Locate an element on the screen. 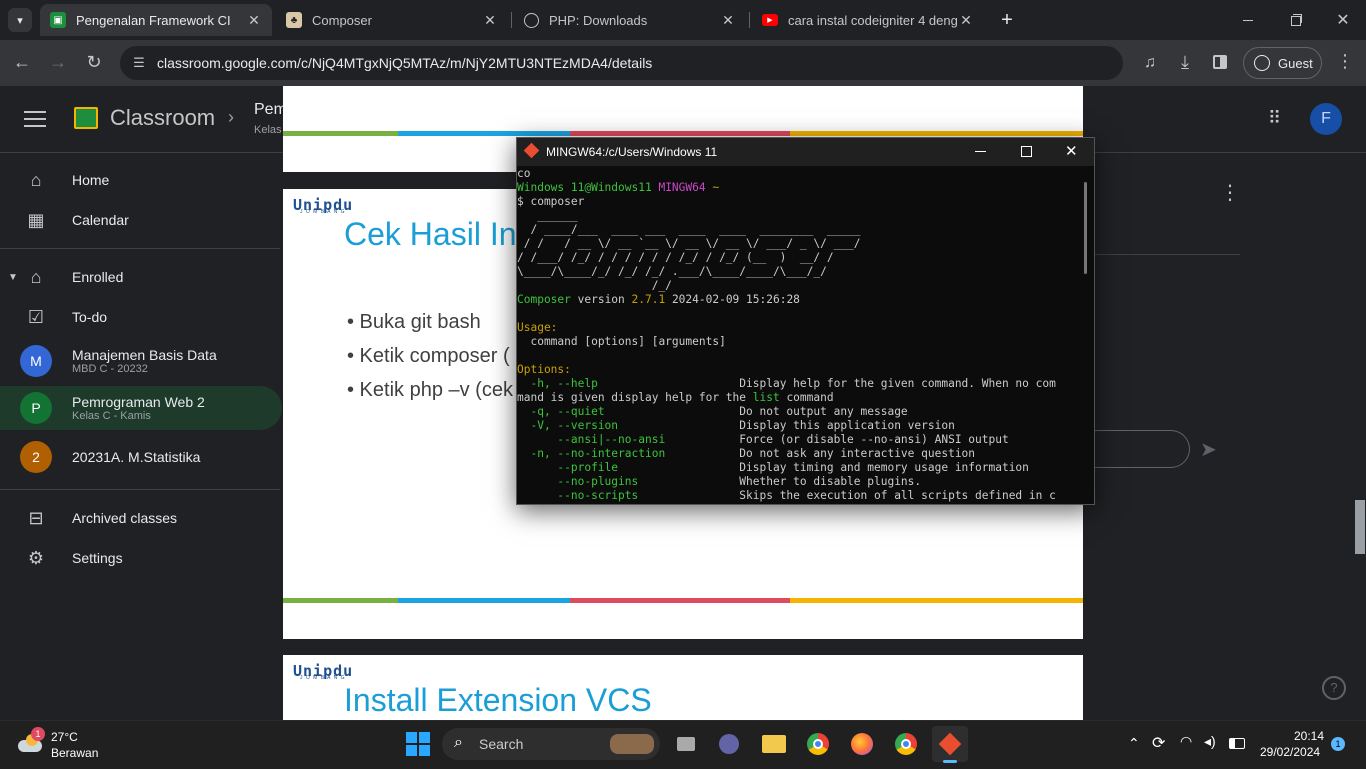 The width and height of the screenshot is (1366, 769). user-avatar: F is located at coordinates (1326, 119).